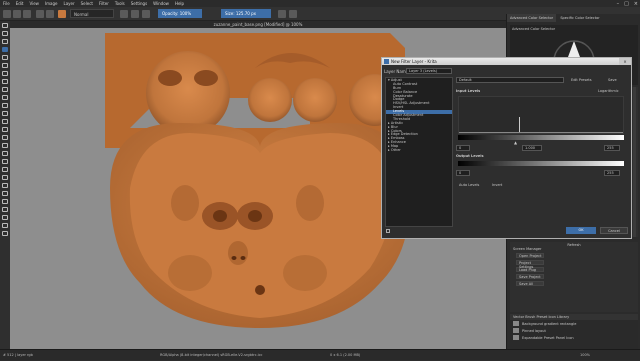  I want to click on rect-select-tool-icon, so click(5, 201).